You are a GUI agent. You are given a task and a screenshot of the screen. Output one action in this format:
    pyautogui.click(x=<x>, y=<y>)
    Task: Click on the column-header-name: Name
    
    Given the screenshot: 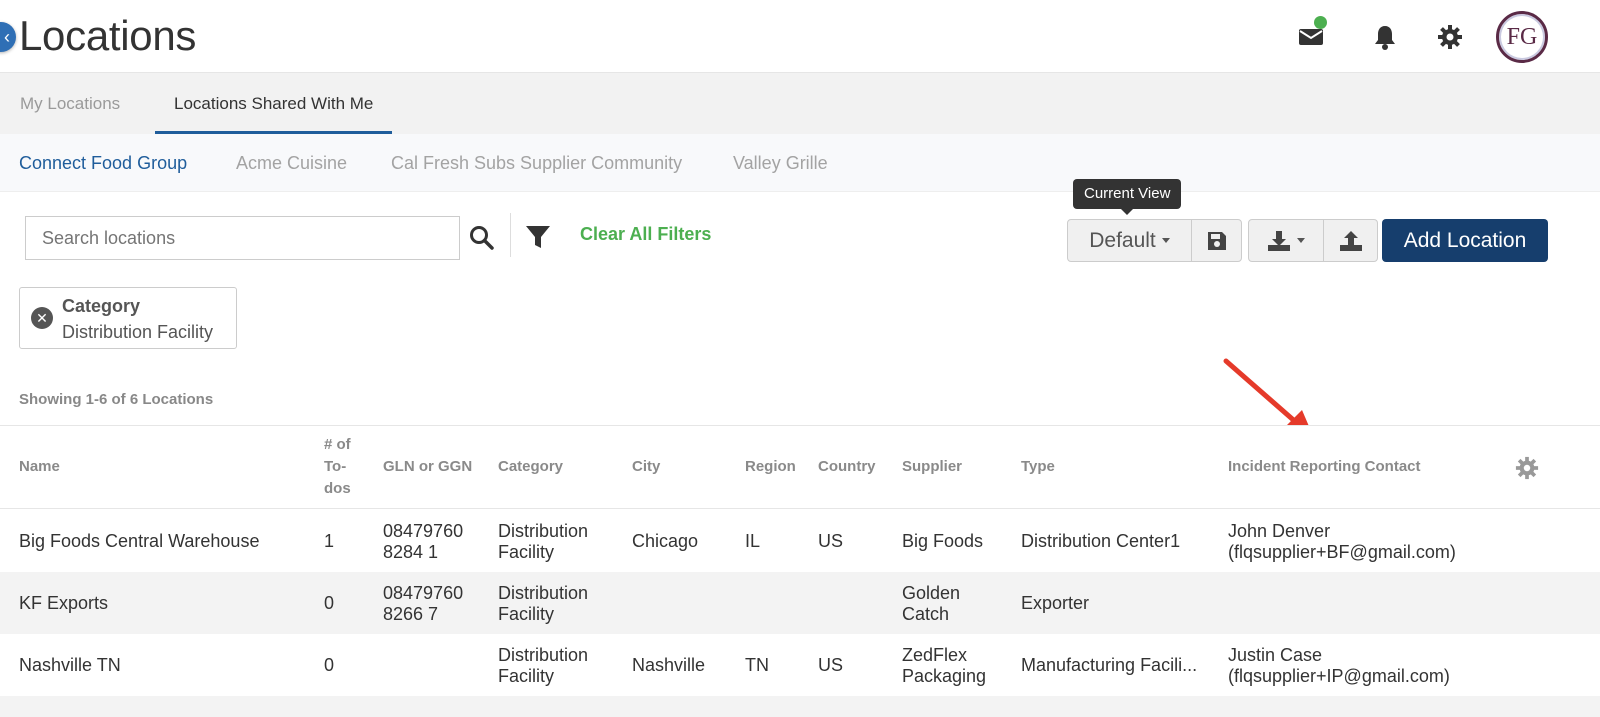 What is the action you would take?
    pyautogui.click(x=39, y=467)
    